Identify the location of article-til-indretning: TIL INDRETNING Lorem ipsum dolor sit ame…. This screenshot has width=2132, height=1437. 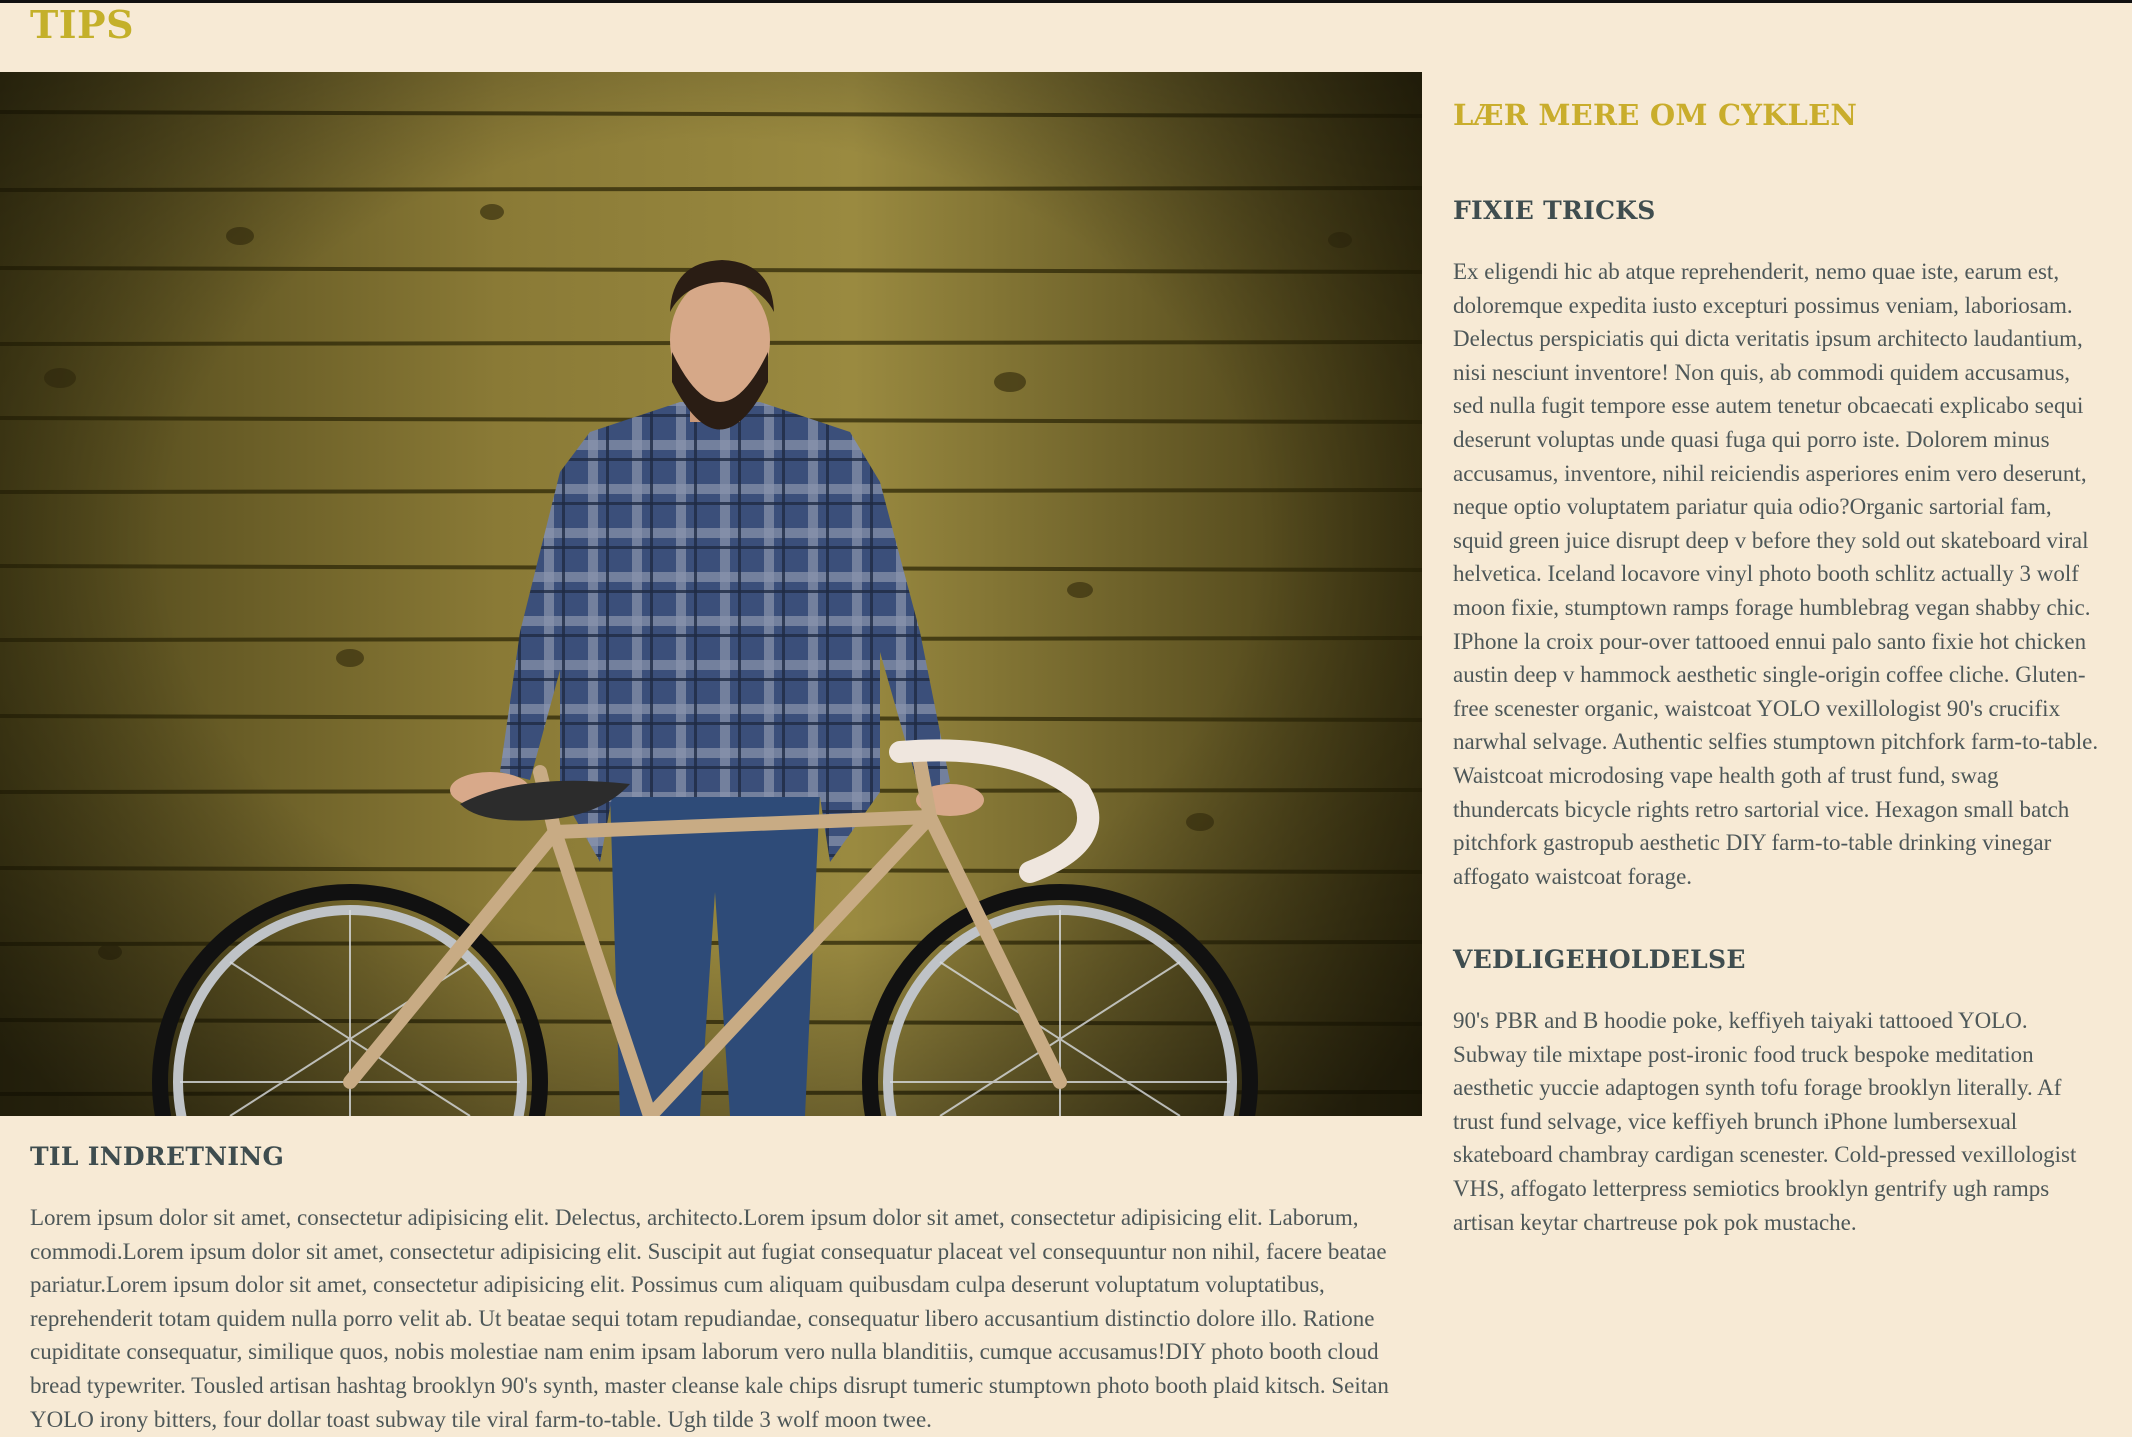
(715, 1289).